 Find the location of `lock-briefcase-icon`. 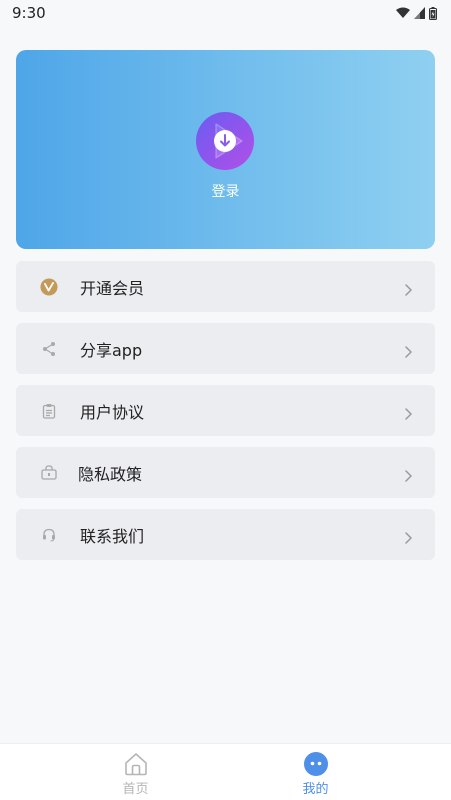

lock-briefcase-icon is located at coordinates (49, 473).